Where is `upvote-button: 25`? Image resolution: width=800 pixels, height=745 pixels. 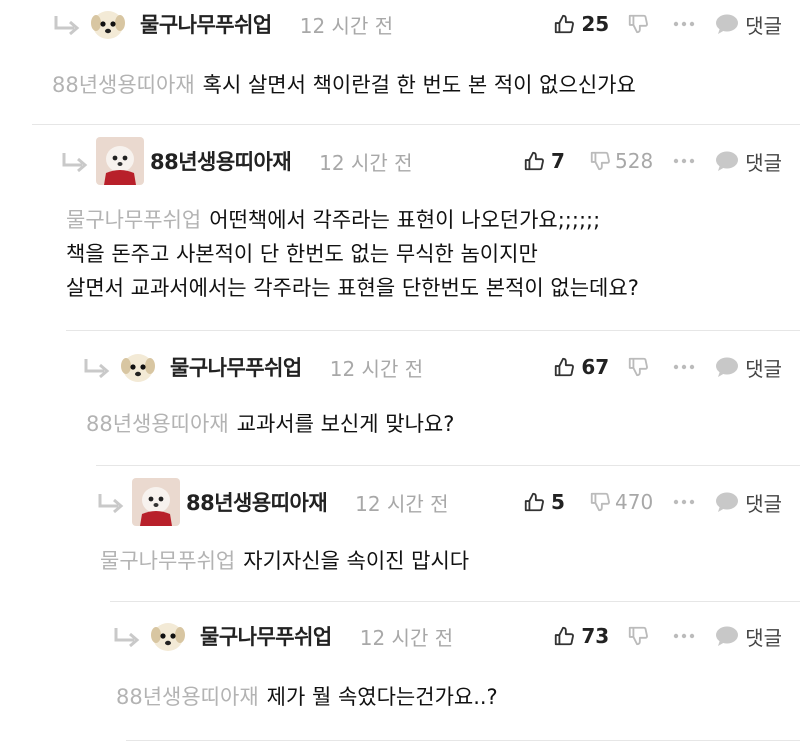
upvote-button: 25 is located at coordinates (590, 24).